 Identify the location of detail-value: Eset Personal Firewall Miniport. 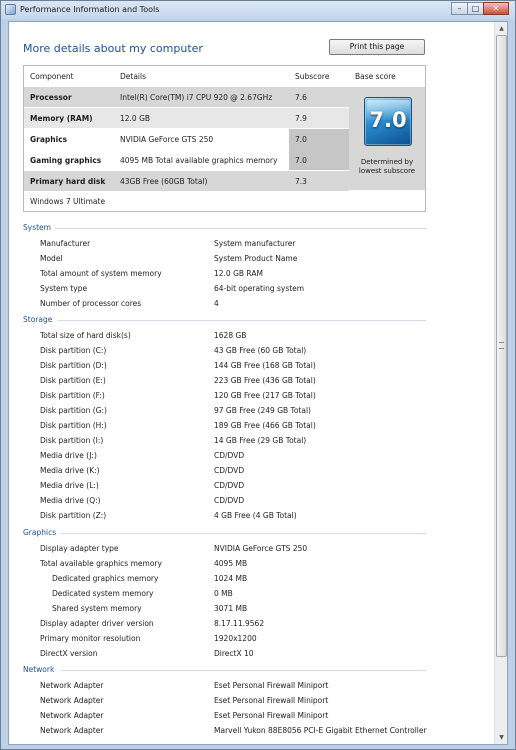
(271, 715).